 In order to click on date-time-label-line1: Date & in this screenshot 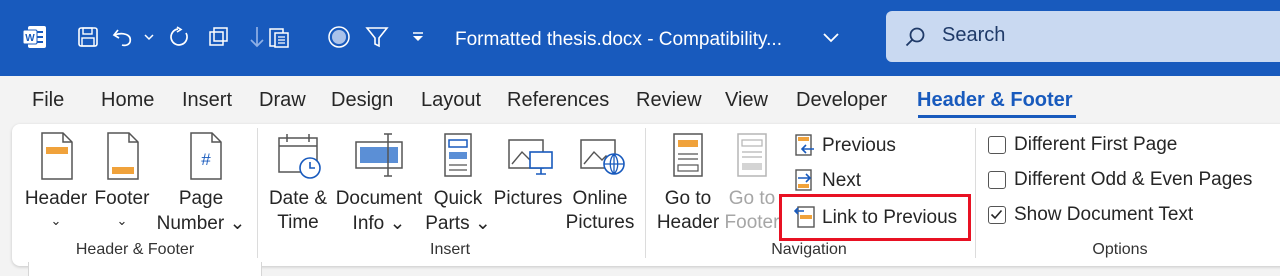, I will do `click(298, 198)`.